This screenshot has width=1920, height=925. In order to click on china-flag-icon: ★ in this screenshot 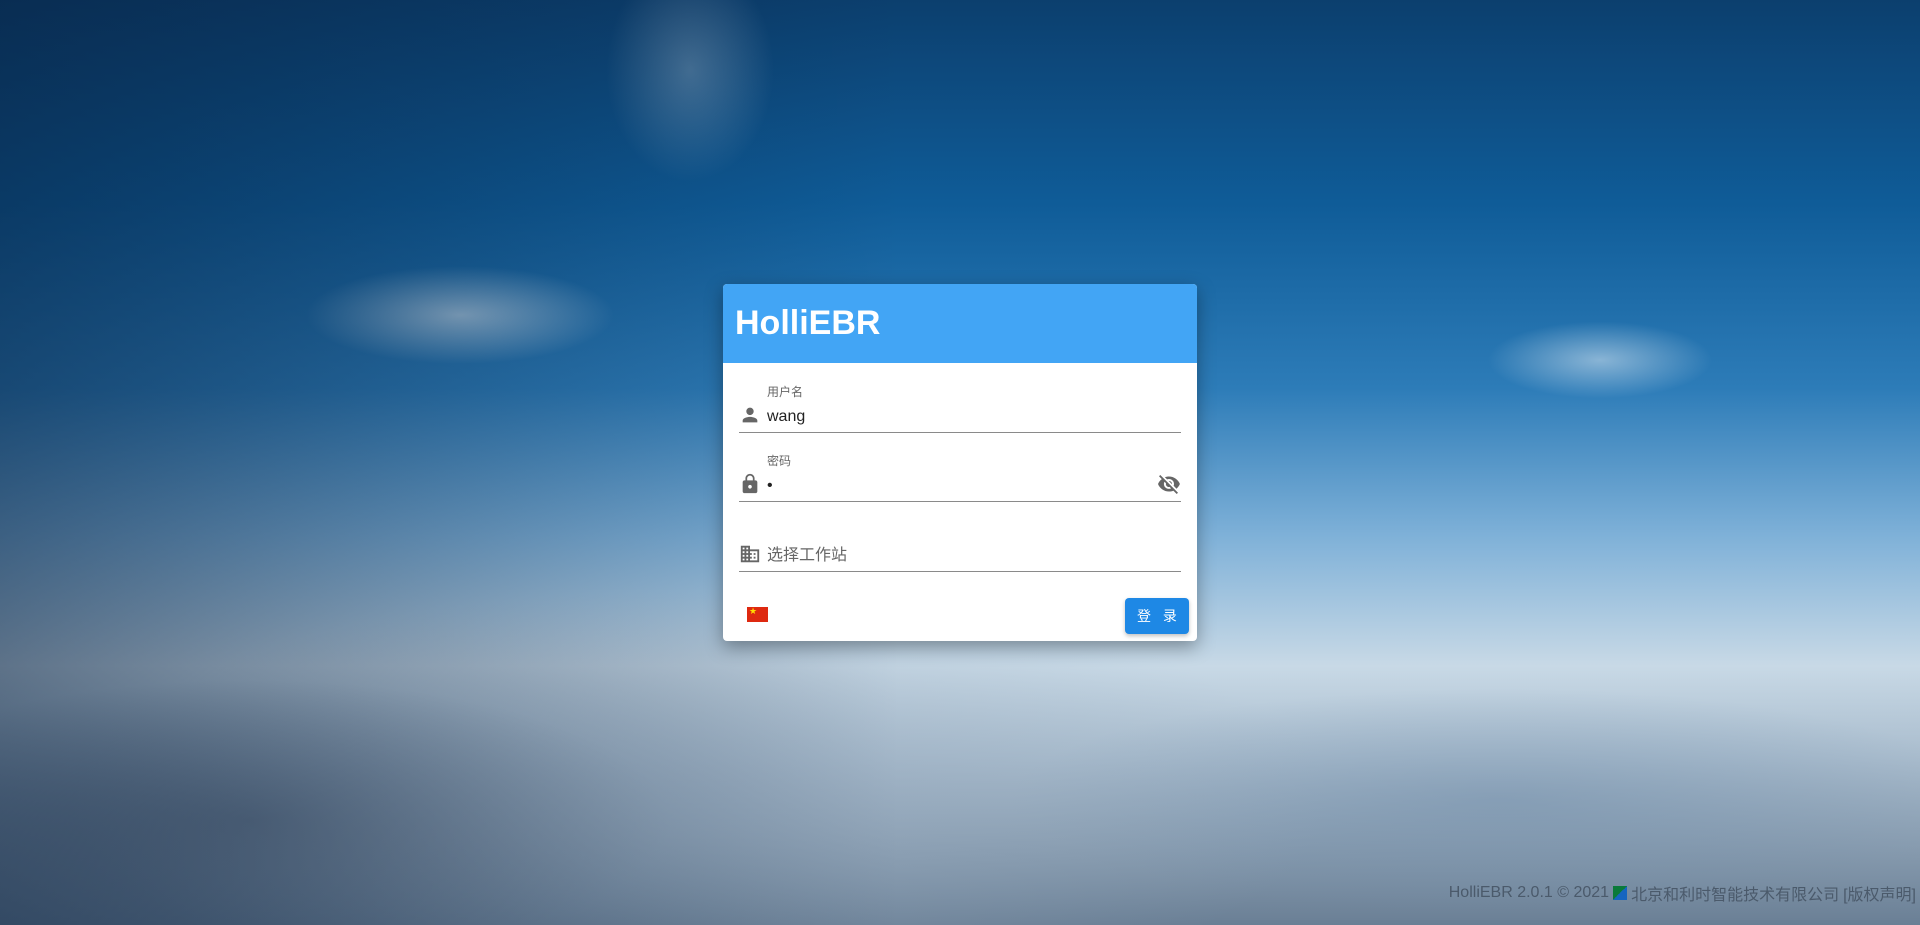, I will do `click(757, 614)`.